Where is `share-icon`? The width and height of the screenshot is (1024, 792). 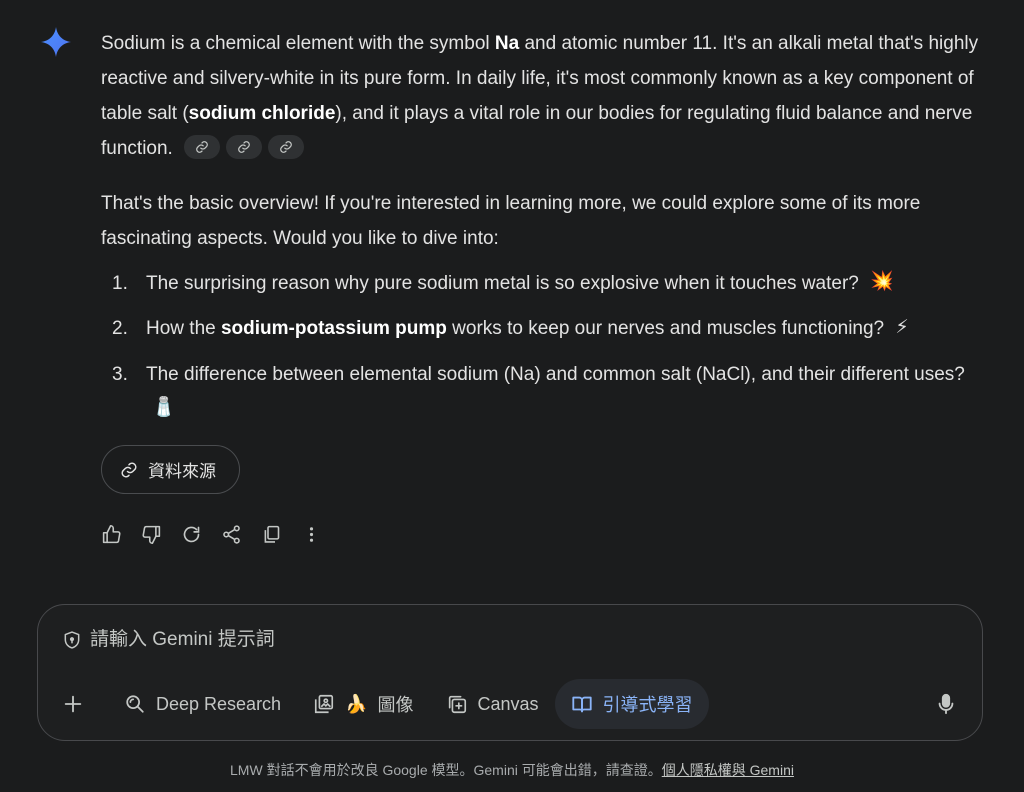 share-icon is located at coordinates (231, 534).